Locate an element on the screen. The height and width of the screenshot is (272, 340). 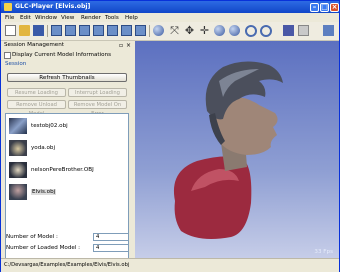
model-name: Elvis.obj is located at coordinates (44, 192).